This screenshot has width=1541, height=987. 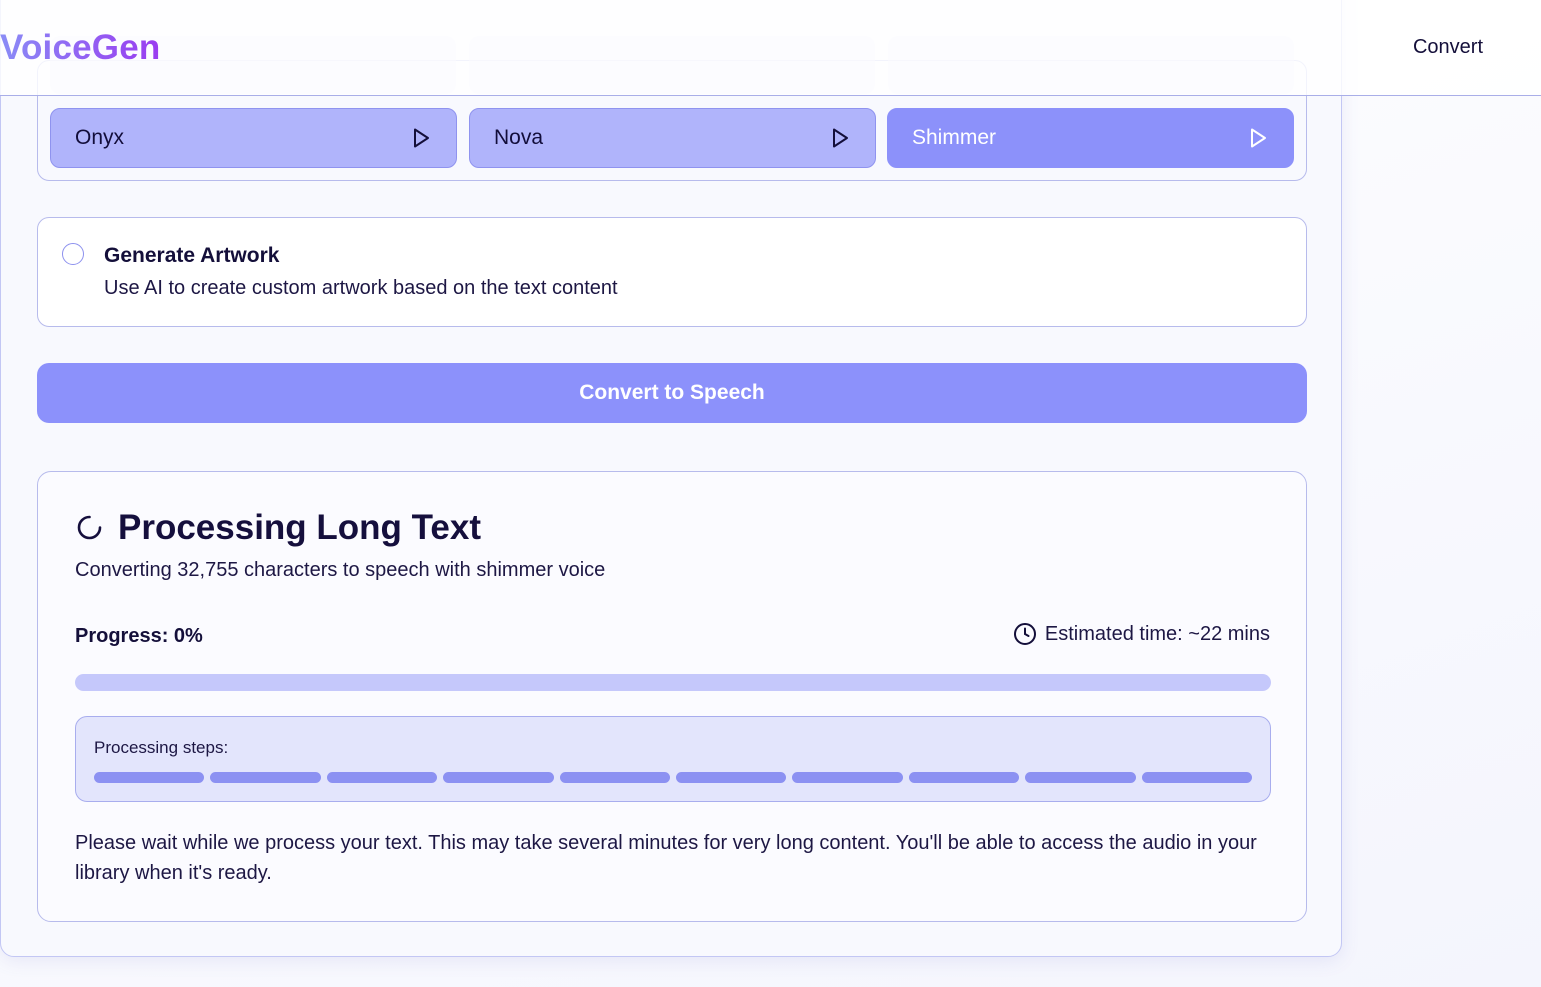 I want to click on voice-option-label: Shimmer, so click(x=954, y=137).